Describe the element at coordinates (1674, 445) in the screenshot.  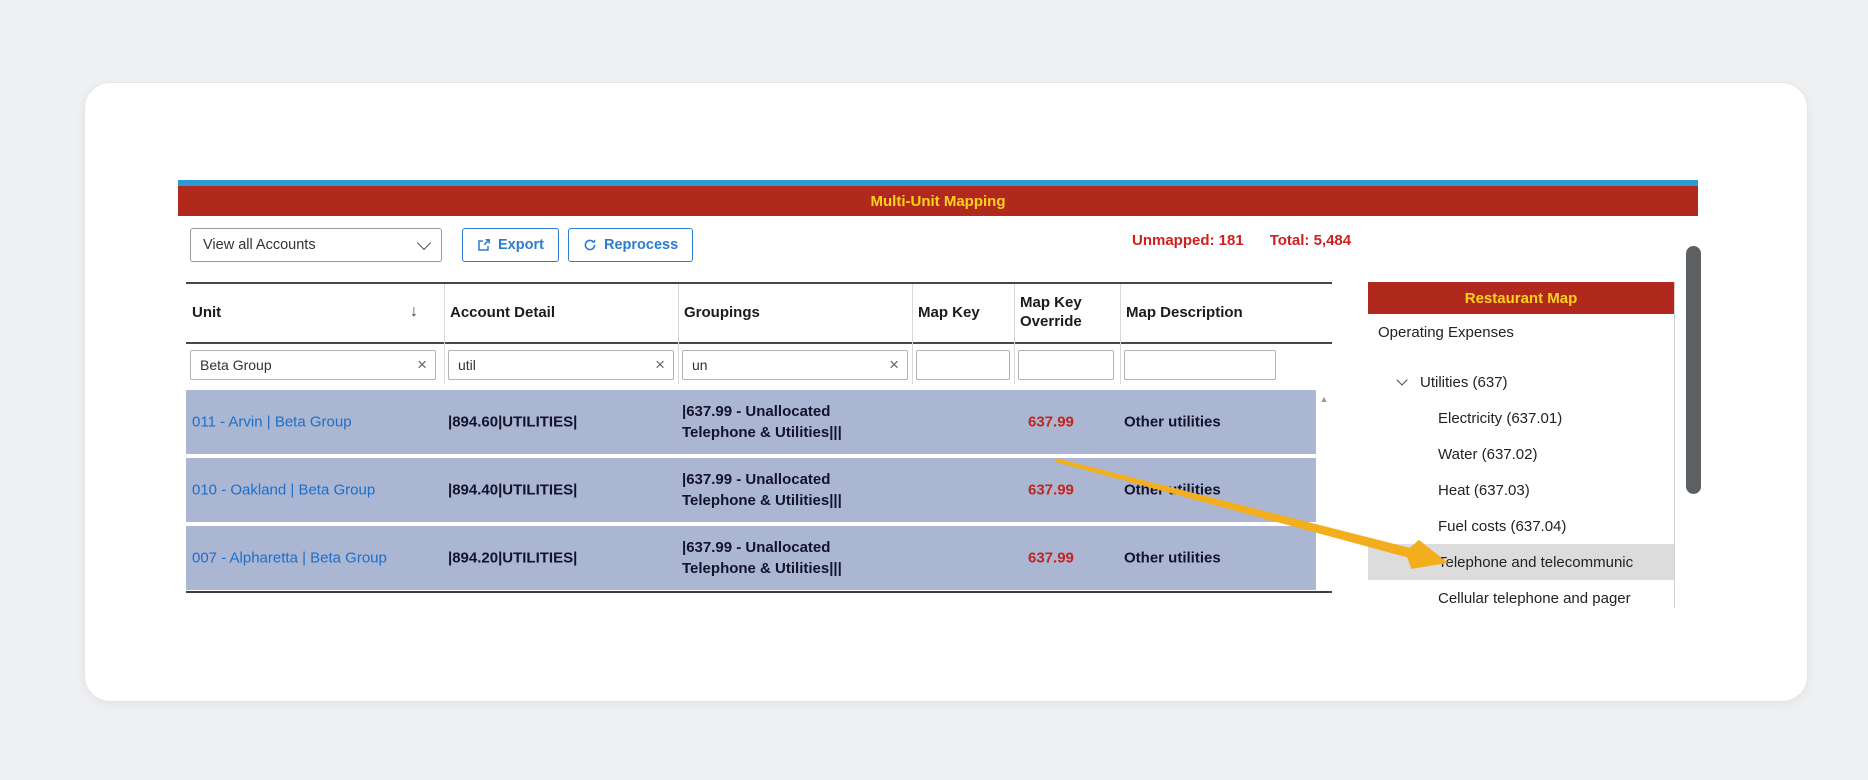
I see `tree-panel-edge` at that location.